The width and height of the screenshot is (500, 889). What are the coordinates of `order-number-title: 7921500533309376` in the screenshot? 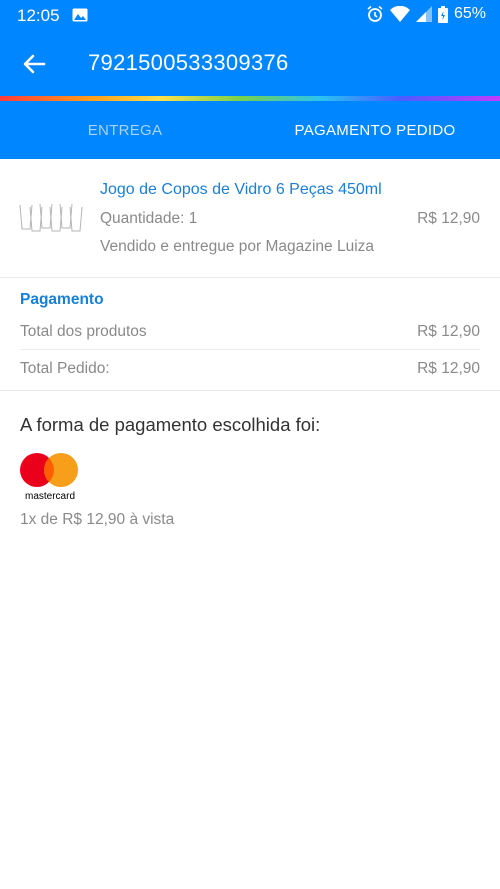 It's located at (188, 62).